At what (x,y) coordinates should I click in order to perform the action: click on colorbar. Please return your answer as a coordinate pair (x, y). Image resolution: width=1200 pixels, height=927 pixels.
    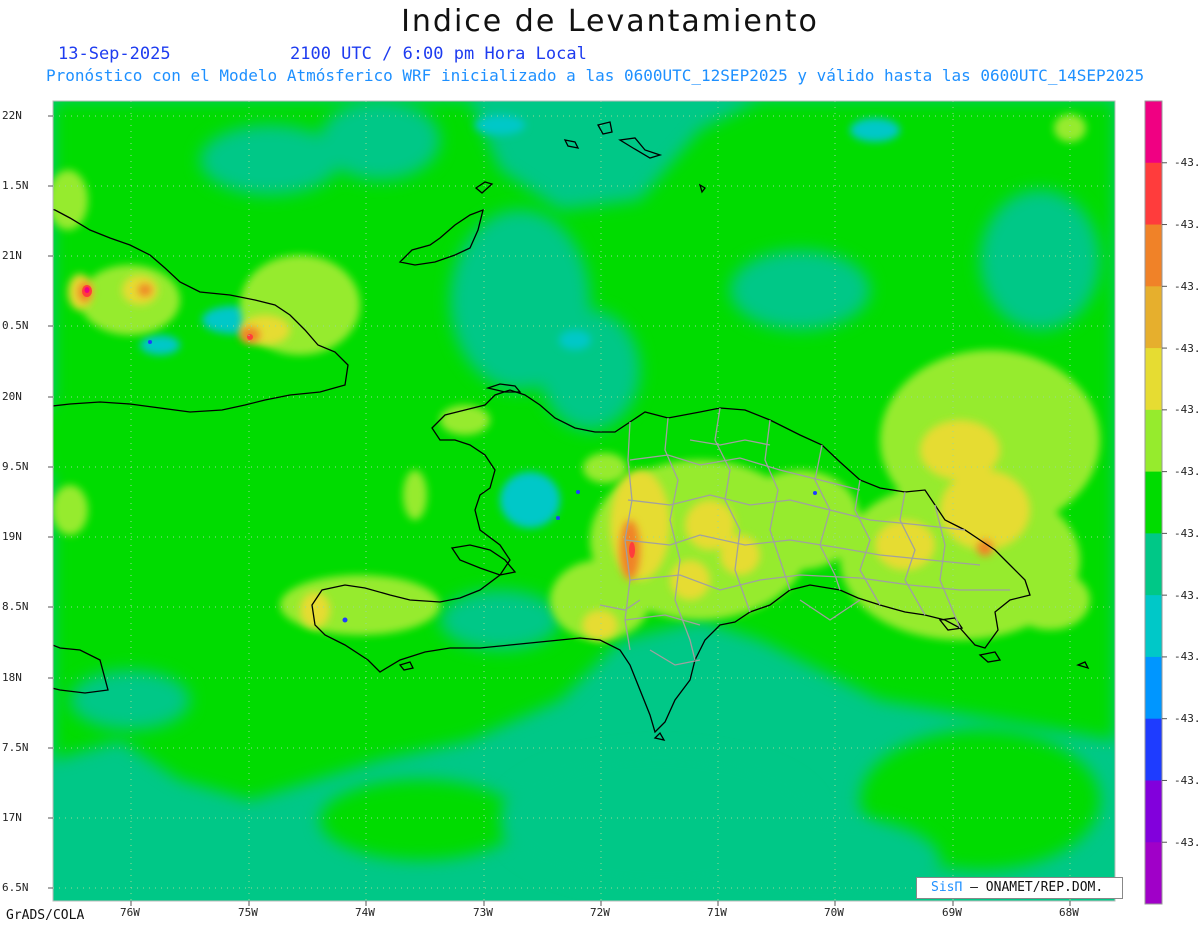
    Looking at the image, I should click on (1155, 502).